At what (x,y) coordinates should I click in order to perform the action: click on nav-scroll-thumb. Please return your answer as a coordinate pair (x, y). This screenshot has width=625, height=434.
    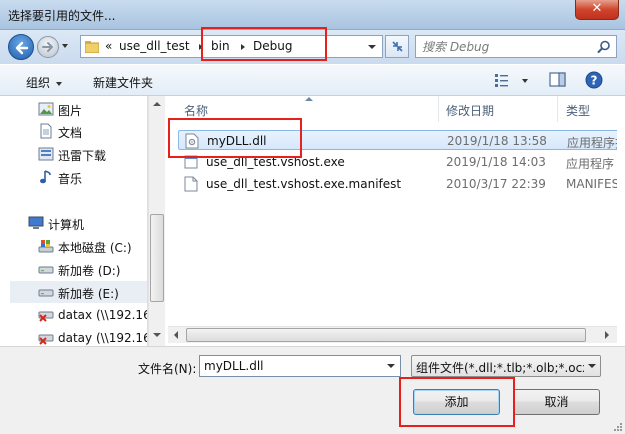
    Looking at the image, I should click on (157, 258).